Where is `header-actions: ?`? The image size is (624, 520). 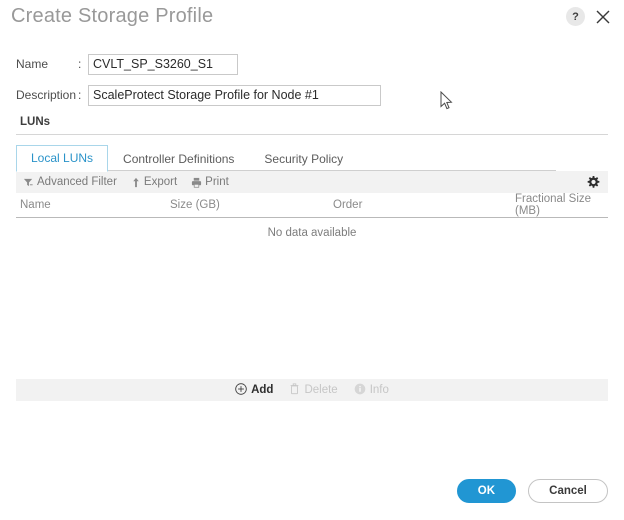 header-actions: ? is located at coordinates (589, 16).